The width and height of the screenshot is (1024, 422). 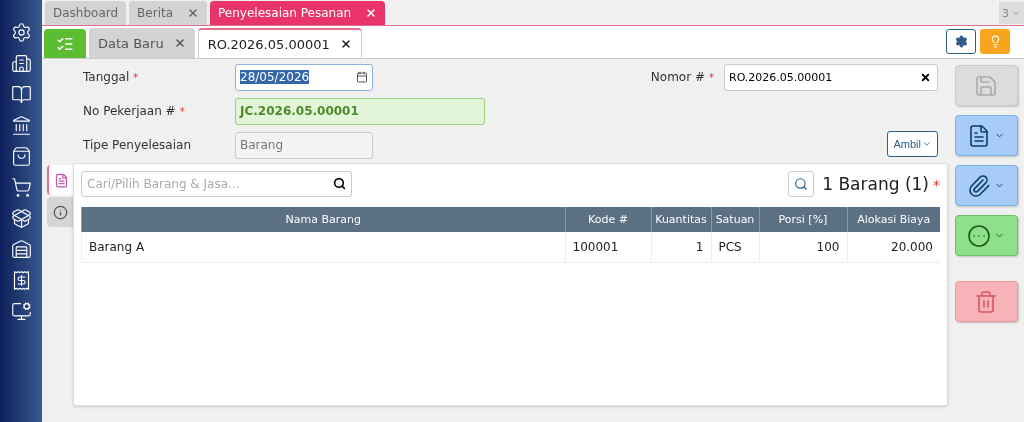 What do you see at coordinates (608, 219) in the screenshot?
I see `column-header: Kode #` at bounding box center [608, 219].